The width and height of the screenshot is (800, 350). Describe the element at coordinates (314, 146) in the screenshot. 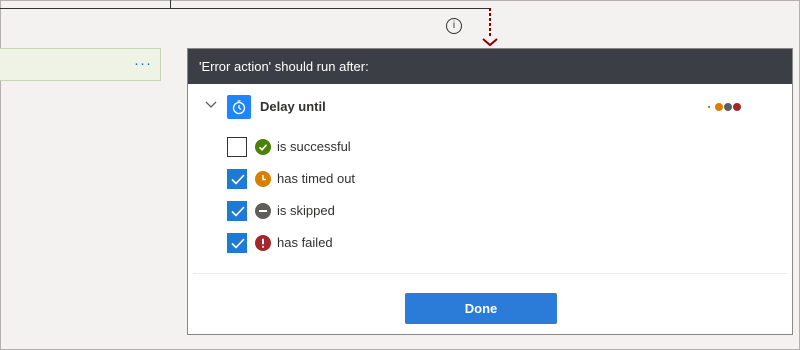

I see `option-label: is successful` at that location.